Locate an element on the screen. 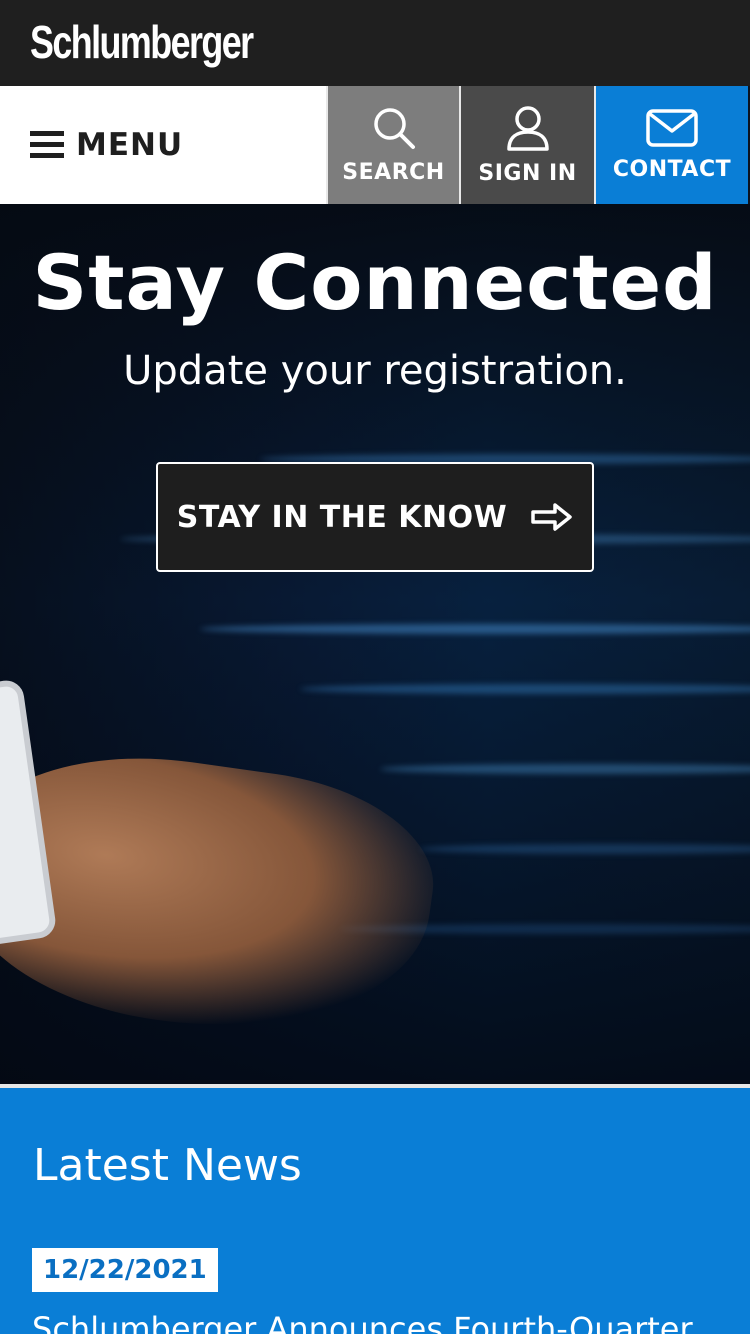 This screenshot has width=750, height=1334. menu-button: MENU is located at coordinates (163, 145).